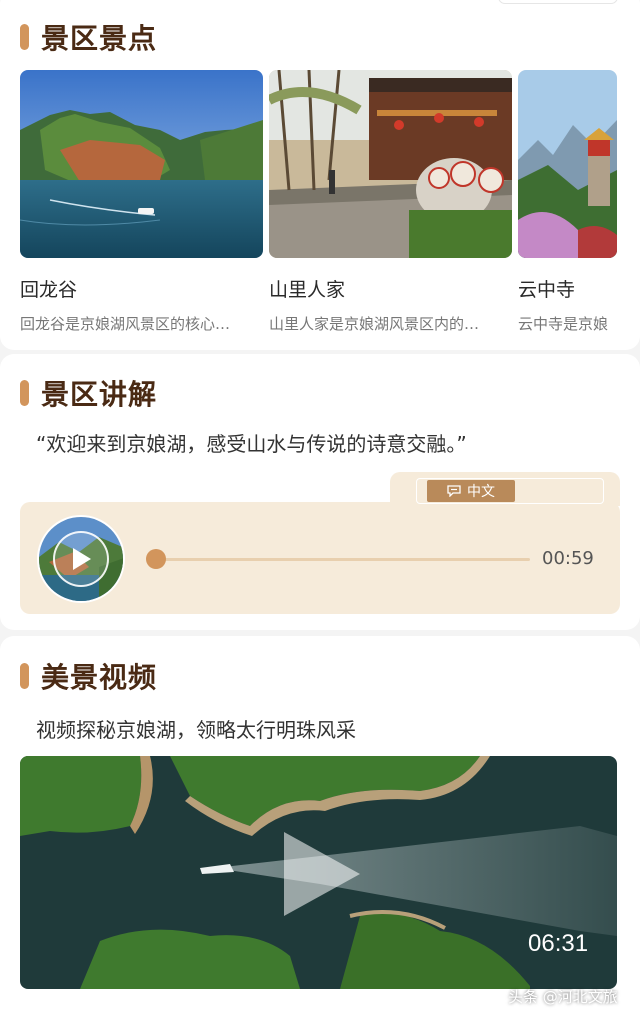 Image resolution: width=640 pixels, height=1019 pixels. Describe the element at coordinates (49, 290) in the screenshot. I see `spot-name: 回龙谷` at that location.